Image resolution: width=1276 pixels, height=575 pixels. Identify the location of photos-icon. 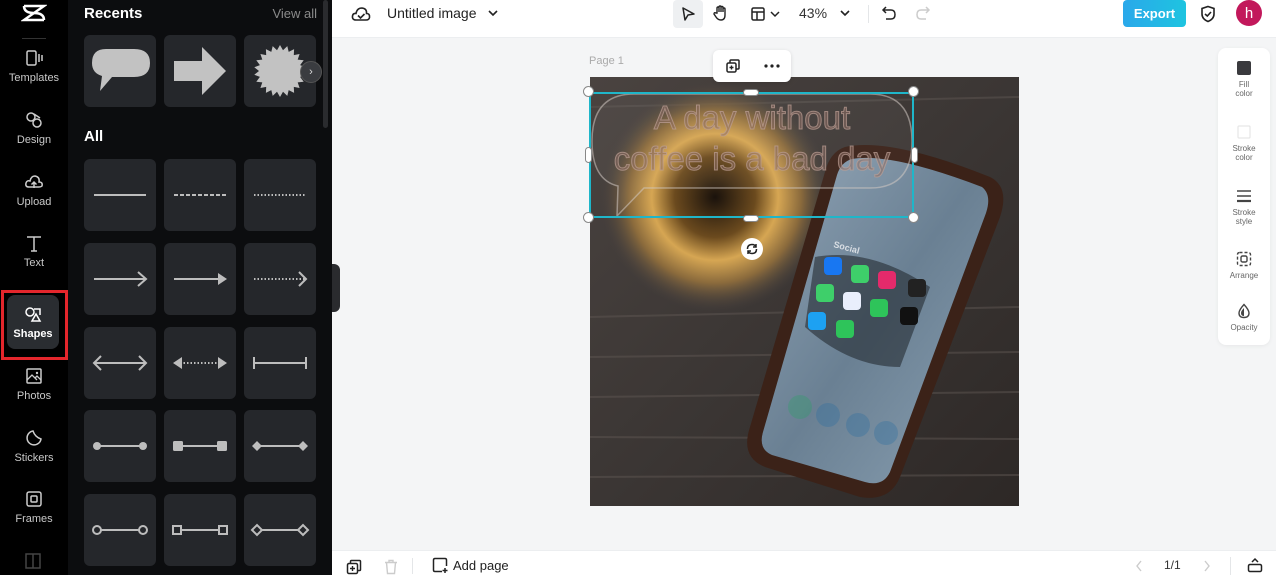
(34, 376).